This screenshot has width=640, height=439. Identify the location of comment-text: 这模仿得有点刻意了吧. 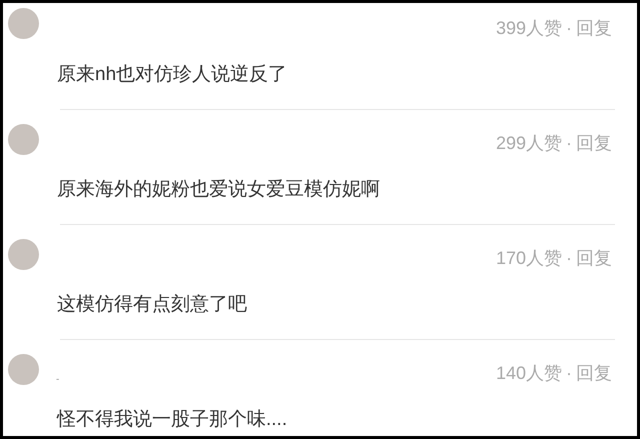
(152, 305).